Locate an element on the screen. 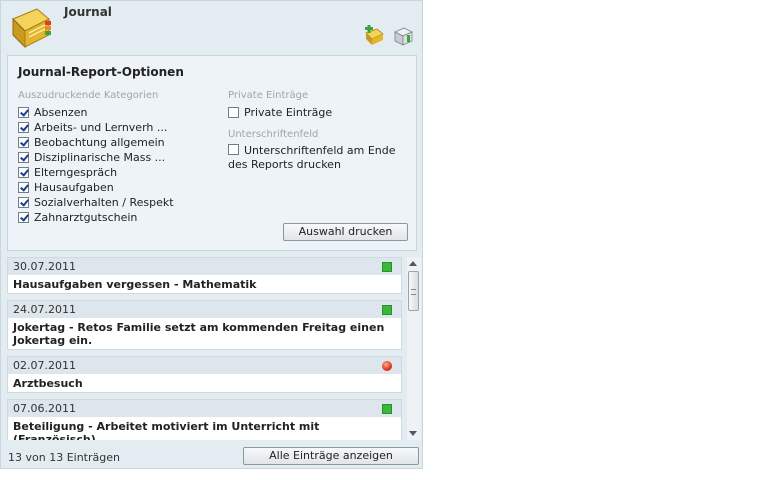  entry-text: Arztbesuch is located at coordinates (48, 383).